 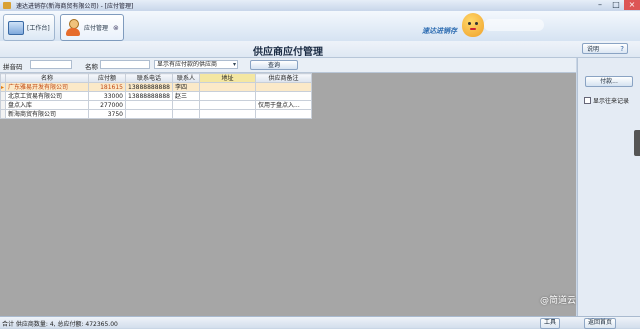 I want to click on brand-logo: 速达进销存, so click(x=487, y=26).